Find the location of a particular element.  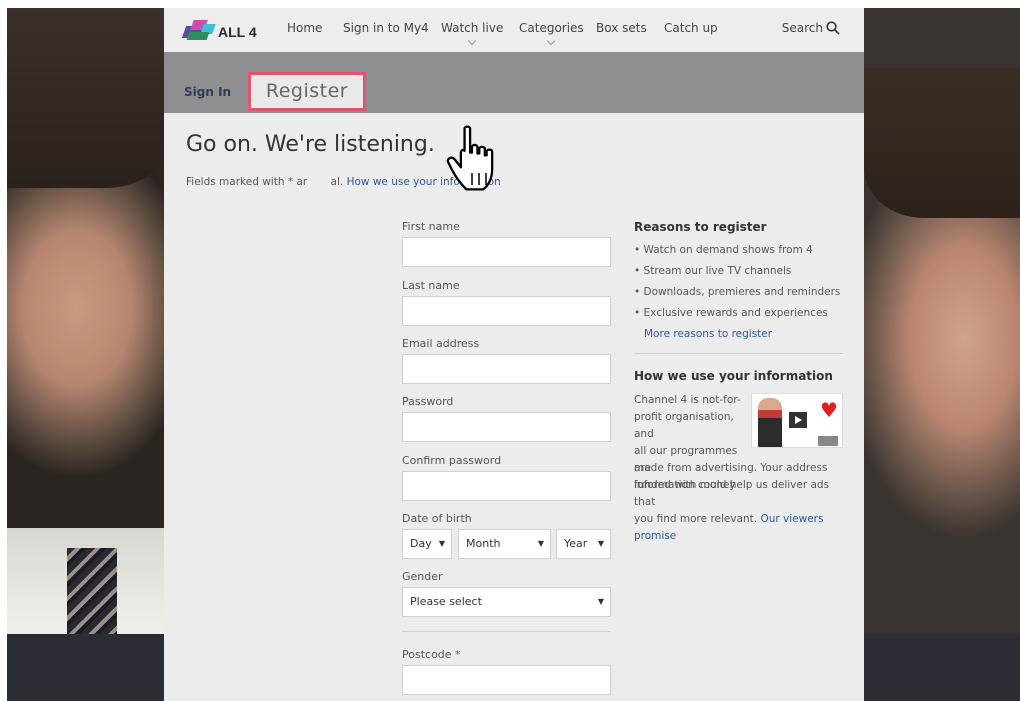

play-icon is located at coordinates (798, 420).